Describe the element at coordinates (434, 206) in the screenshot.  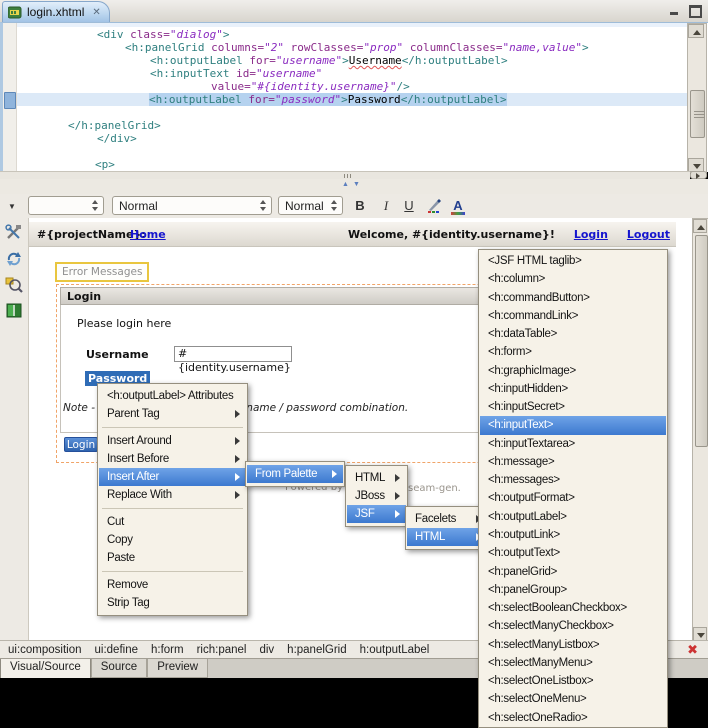
I see `highlight-brush-icon` at that location.